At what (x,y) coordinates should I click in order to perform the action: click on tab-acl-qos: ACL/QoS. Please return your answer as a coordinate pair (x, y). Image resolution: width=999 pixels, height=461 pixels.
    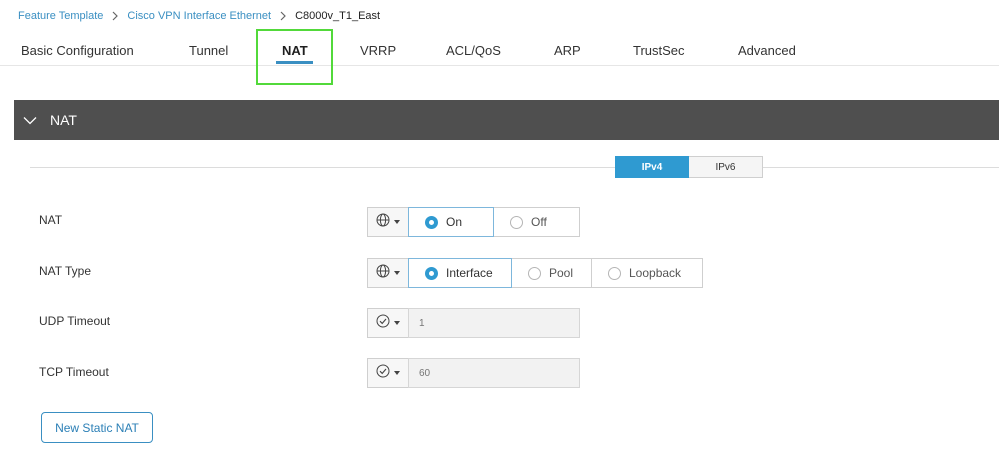
    Looking at the image, I should click on (473, 50).